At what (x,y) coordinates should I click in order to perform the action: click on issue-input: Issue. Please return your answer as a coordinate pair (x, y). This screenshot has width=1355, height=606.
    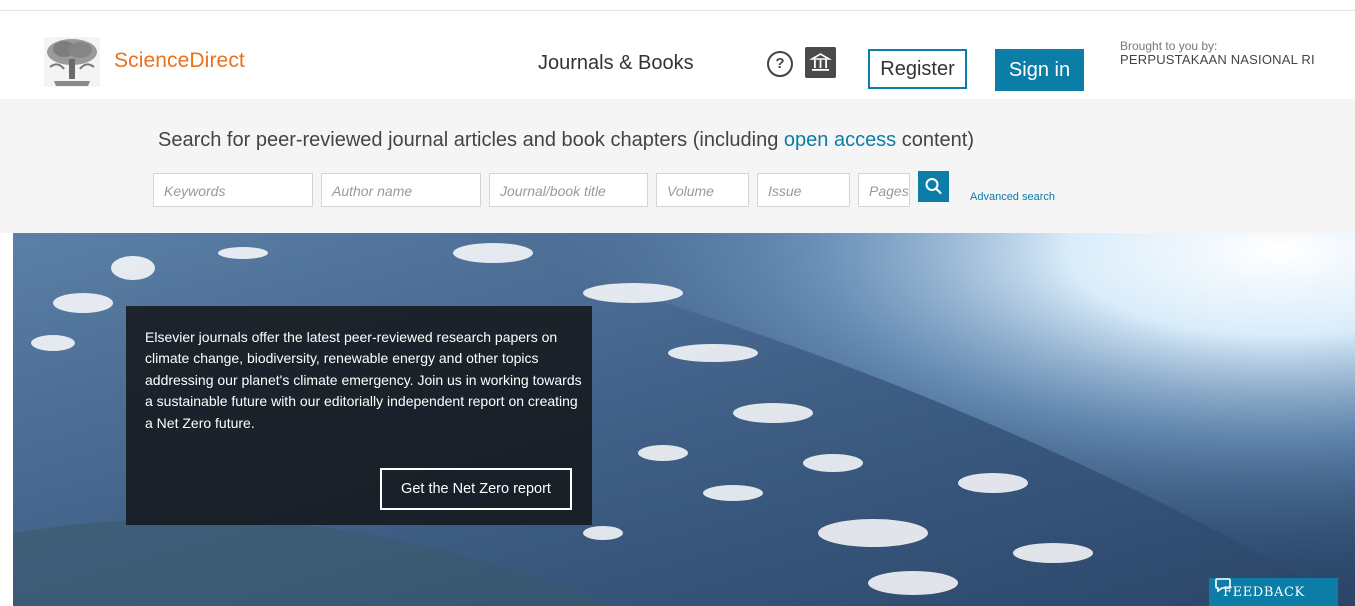
    Looking at the image, I should click on (803, 190).